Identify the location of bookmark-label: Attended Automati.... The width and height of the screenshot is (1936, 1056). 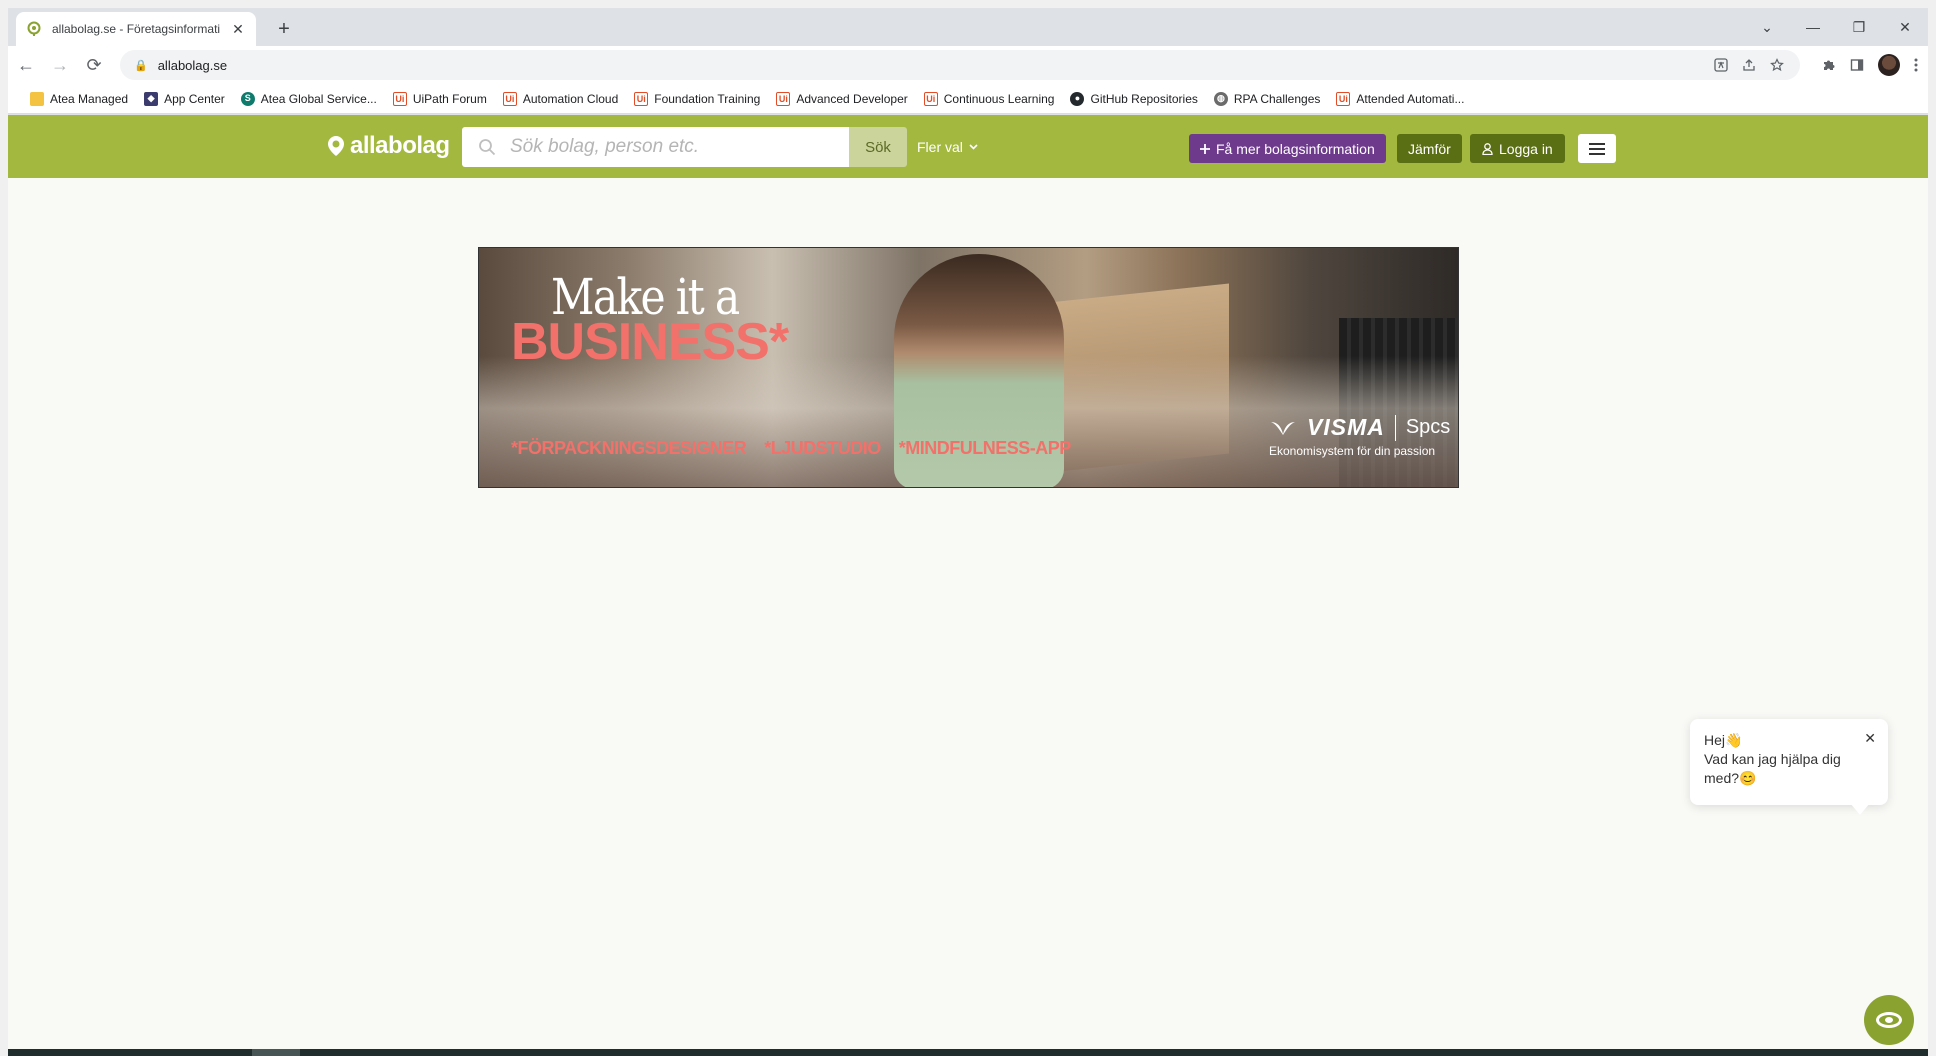
(1410, 98).